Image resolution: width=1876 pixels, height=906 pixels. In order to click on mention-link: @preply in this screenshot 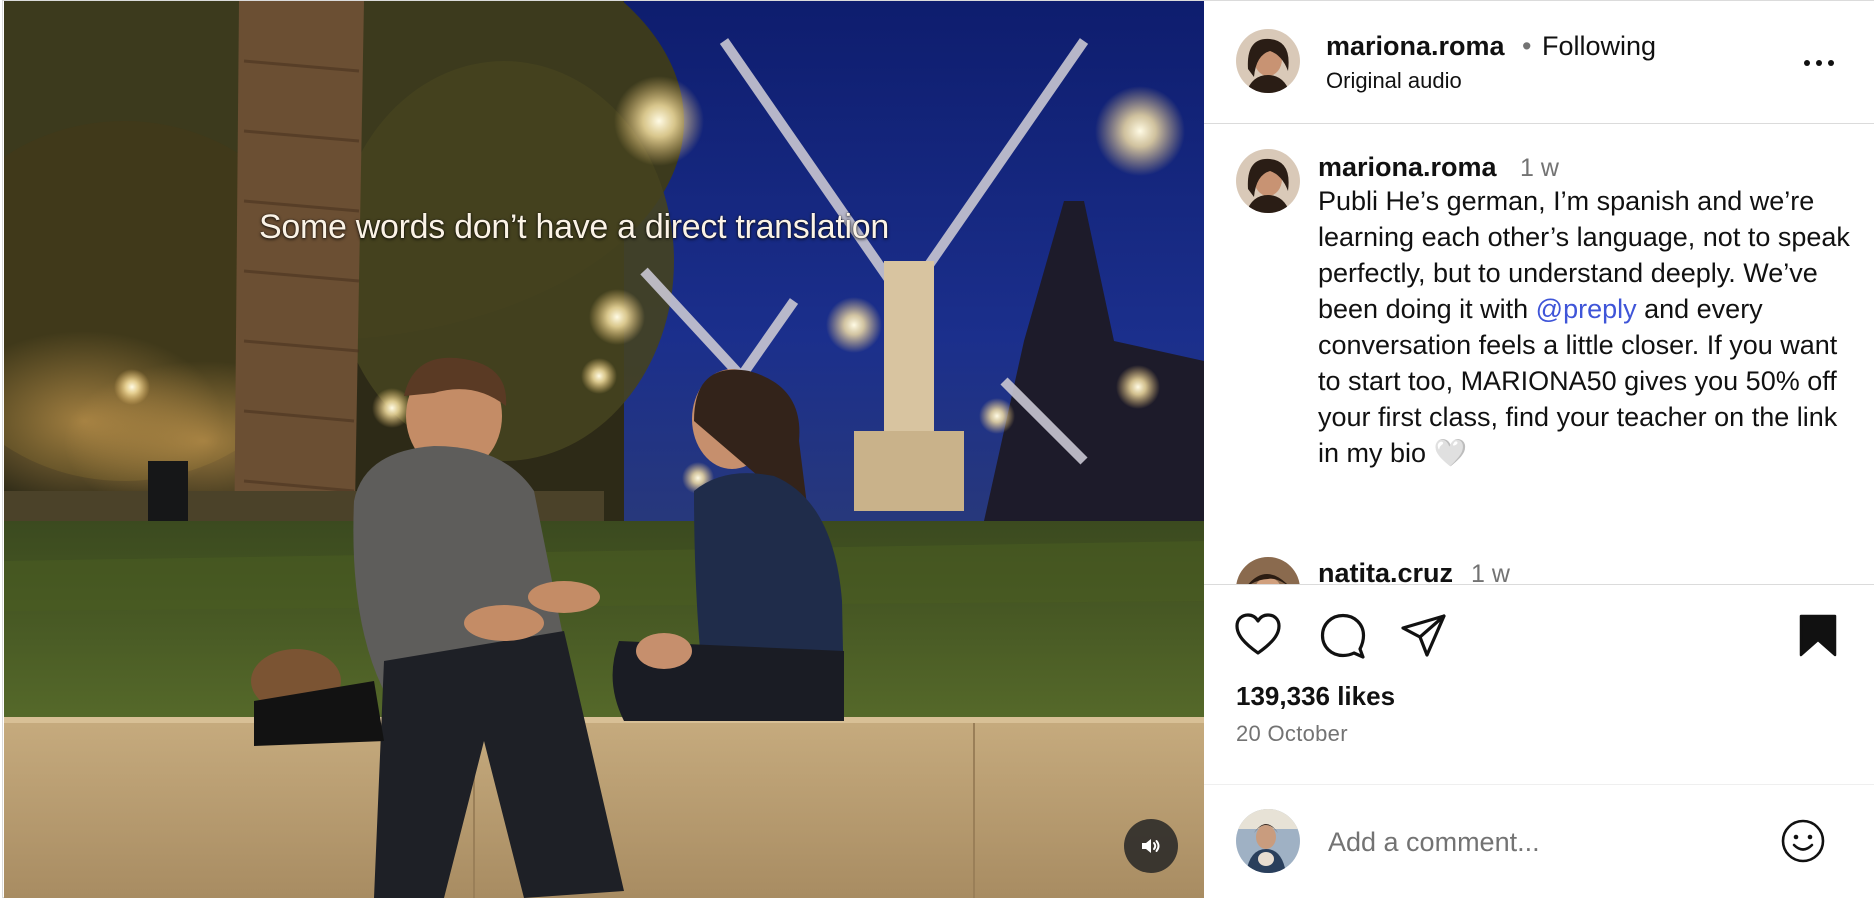, I will do `click(1586, 309)`.